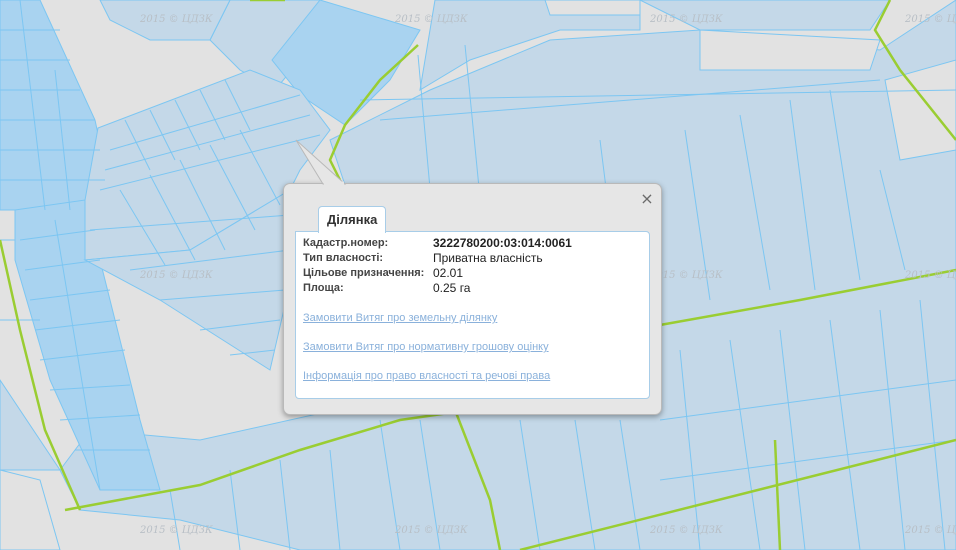  What do you see at coordinates (321, 162) in the screenshot?
I see `popup-pointer` at bounding box center [321, 162].